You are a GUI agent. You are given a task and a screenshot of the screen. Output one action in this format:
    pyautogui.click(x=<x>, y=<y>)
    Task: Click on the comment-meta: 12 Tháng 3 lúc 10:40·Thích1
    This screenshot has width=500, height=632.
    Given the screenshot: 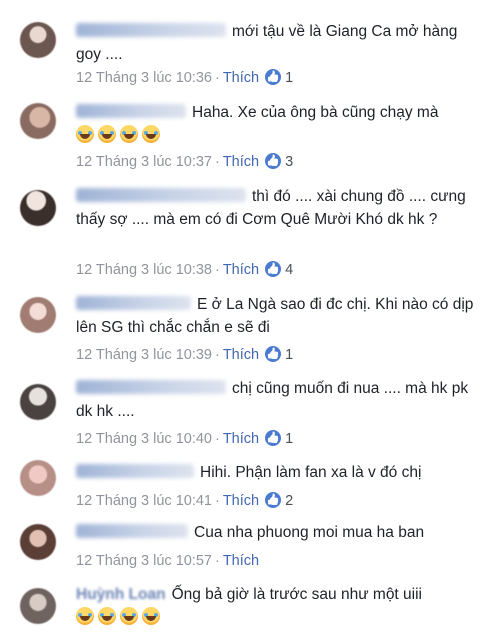 What is the action you would take?
    pyautogui.click(x=184, y=439)
    